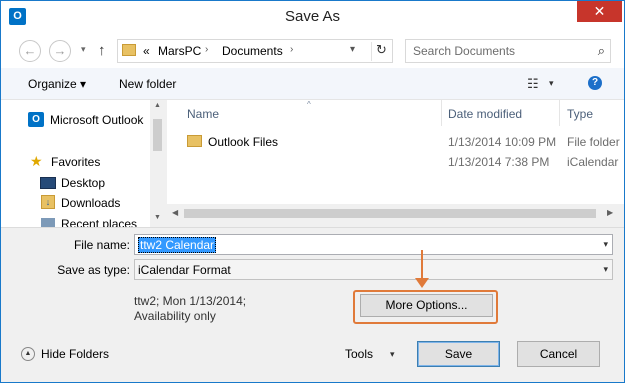 This screenshot has height=383, width=625. What do you see at coordinates (75, 354) in the screenshot?
I see `hide-folders-label: Hide Folders` at bounding box center [75, 354].